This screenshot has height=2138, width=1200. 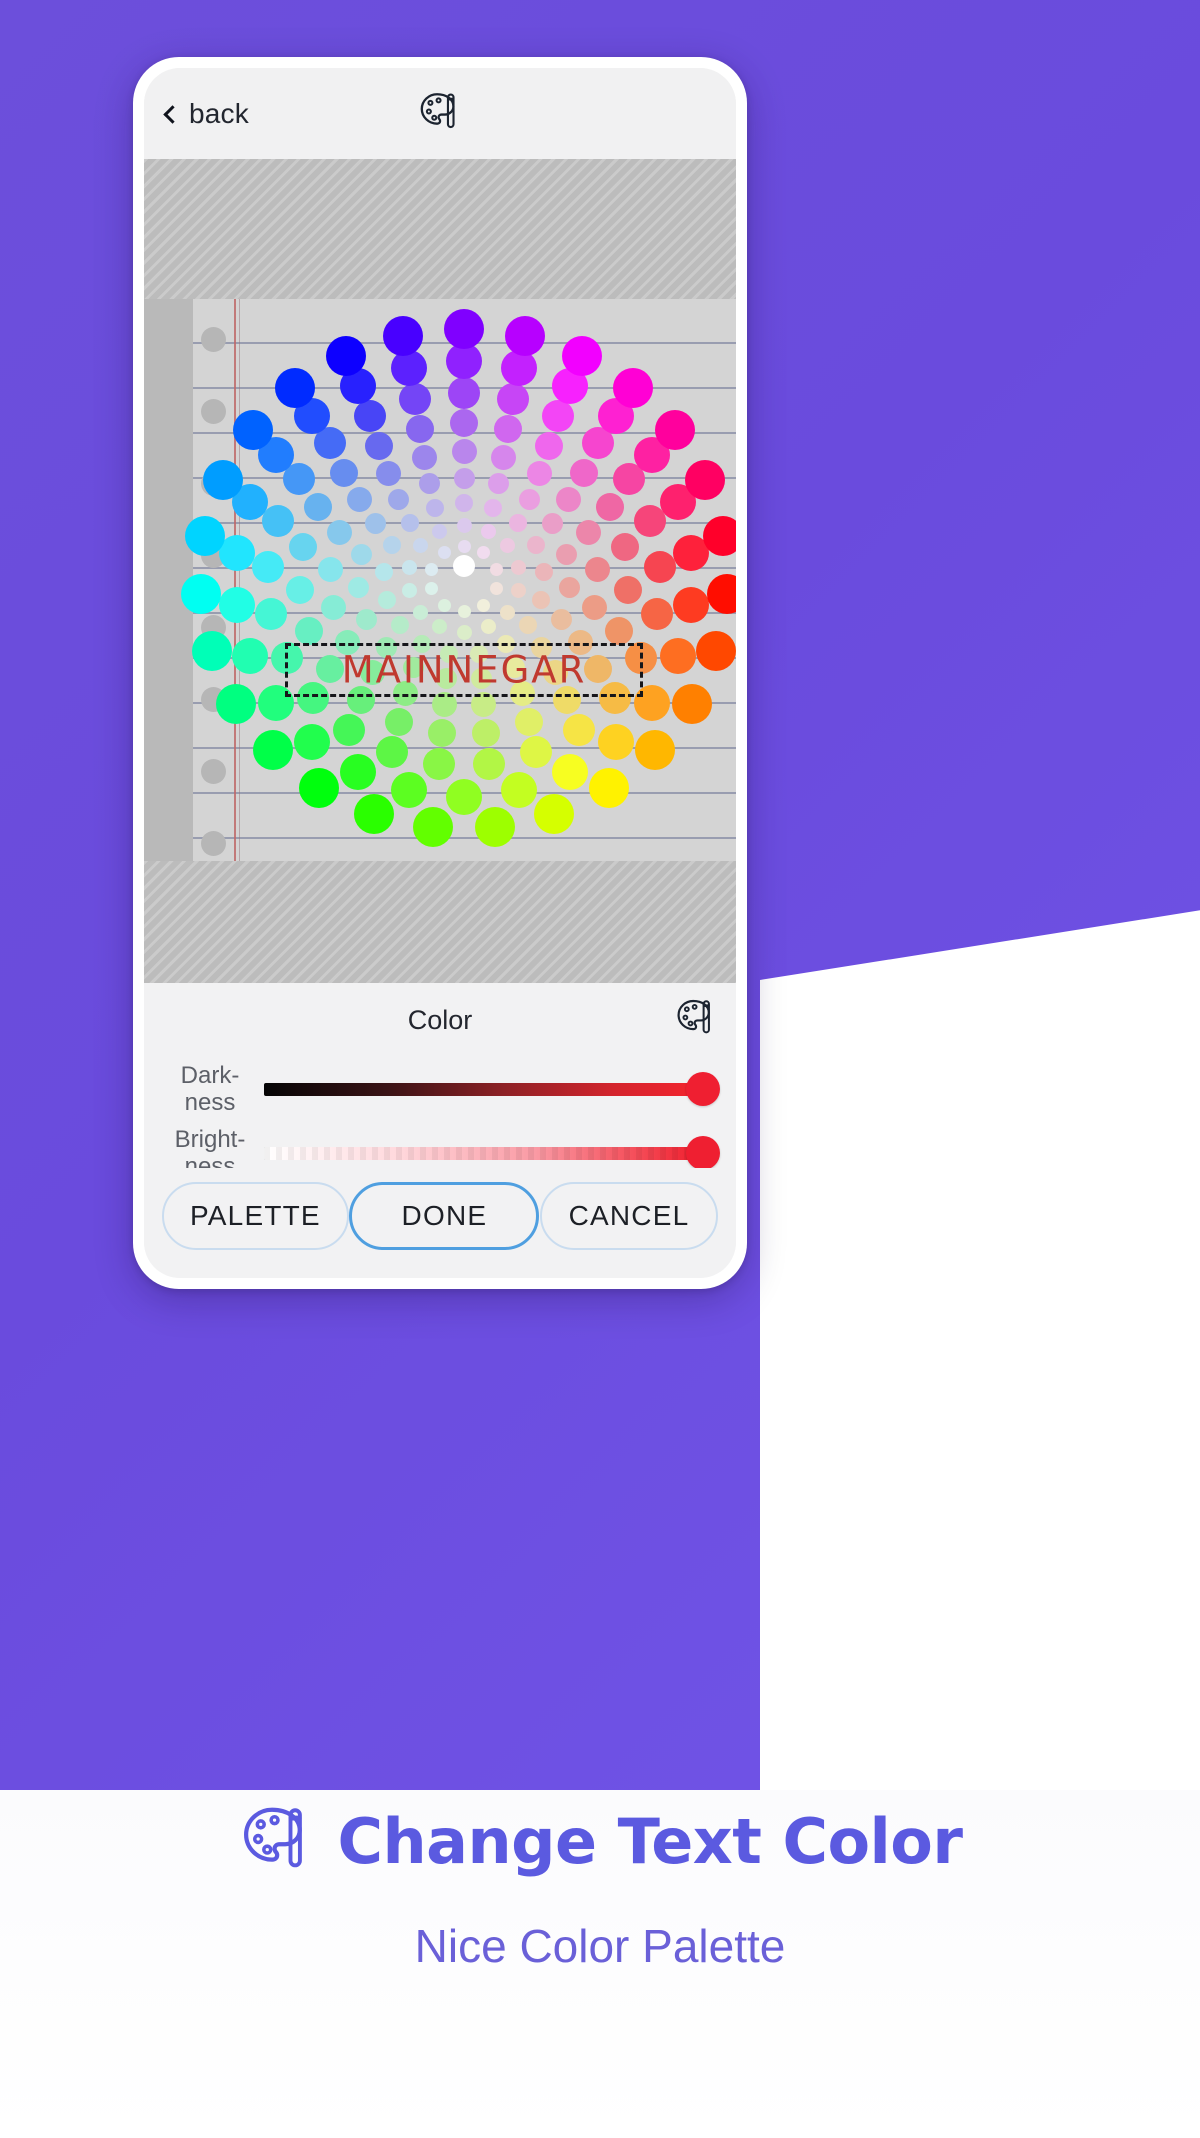 What do you see at coordinates (444, 1216) in the screenshot?
I see `done-button: DONE` at bounding box center [444, 1216].